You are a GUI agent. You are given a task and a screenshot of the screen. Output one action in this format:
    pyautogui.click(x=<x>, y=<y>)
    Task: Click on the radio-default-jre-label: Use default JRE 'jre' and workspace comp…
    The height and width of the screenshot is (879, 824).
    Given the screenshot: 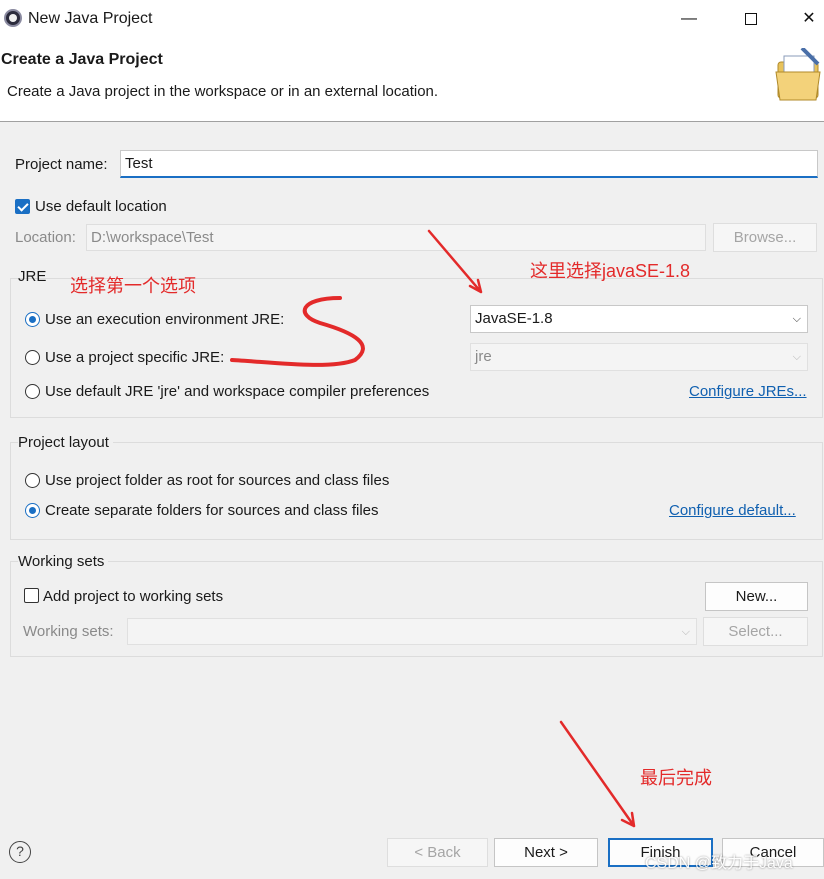 What is the action you would take?
    pyautogui.click(x=237, y=391)
    